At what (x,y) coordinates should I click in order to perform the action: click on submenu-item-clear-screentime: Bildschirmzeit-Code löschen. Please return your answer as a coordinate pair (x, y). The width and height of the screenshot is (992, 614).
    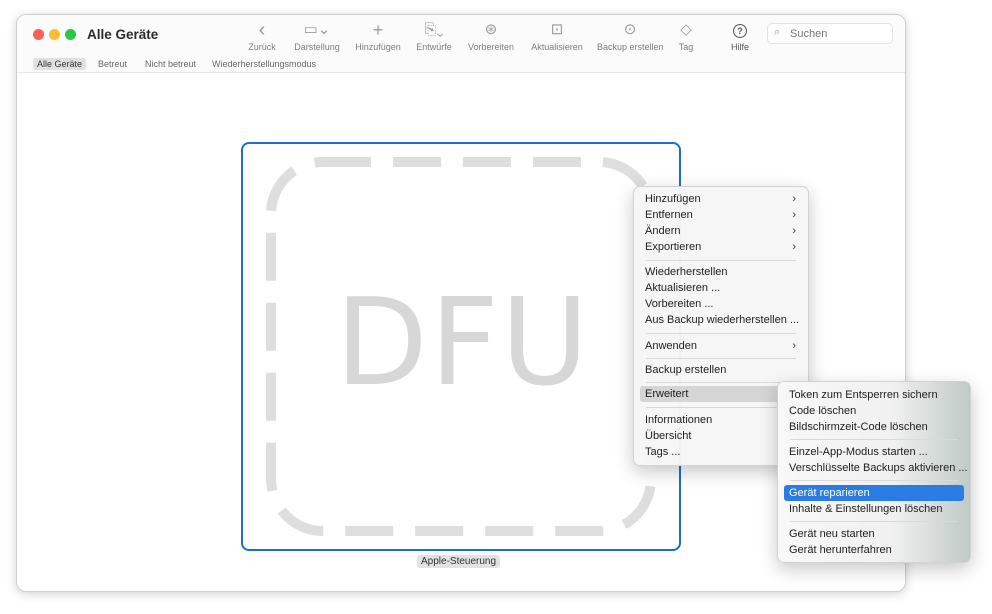
    Looking at the image, I should click on (874, 427).